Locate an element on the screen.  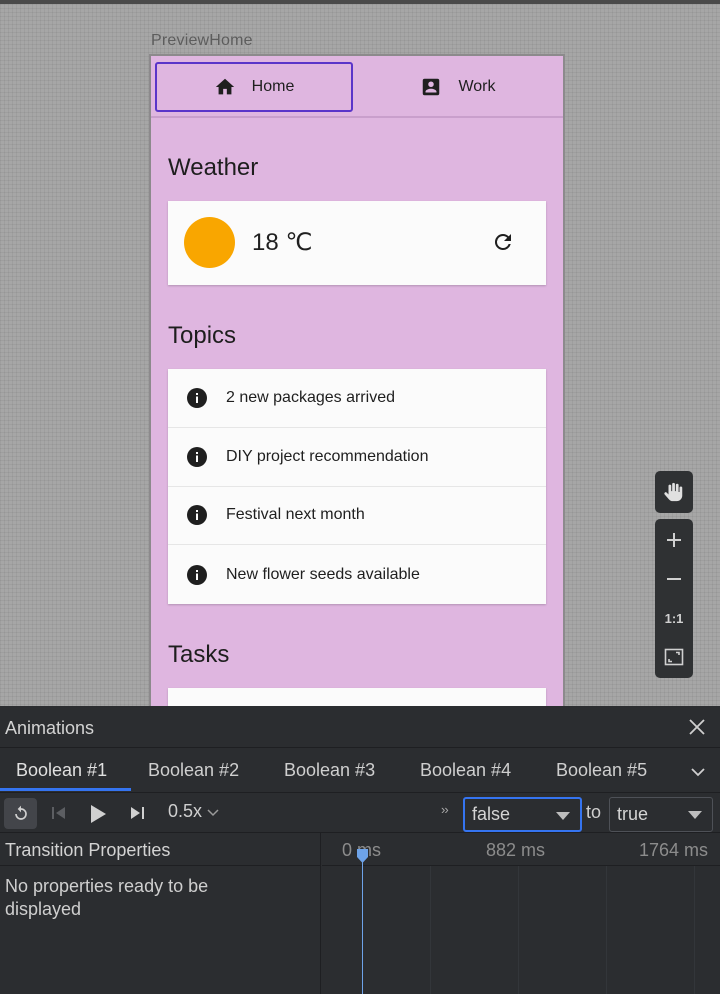
loop-icon is located at coordinates (20, 812).